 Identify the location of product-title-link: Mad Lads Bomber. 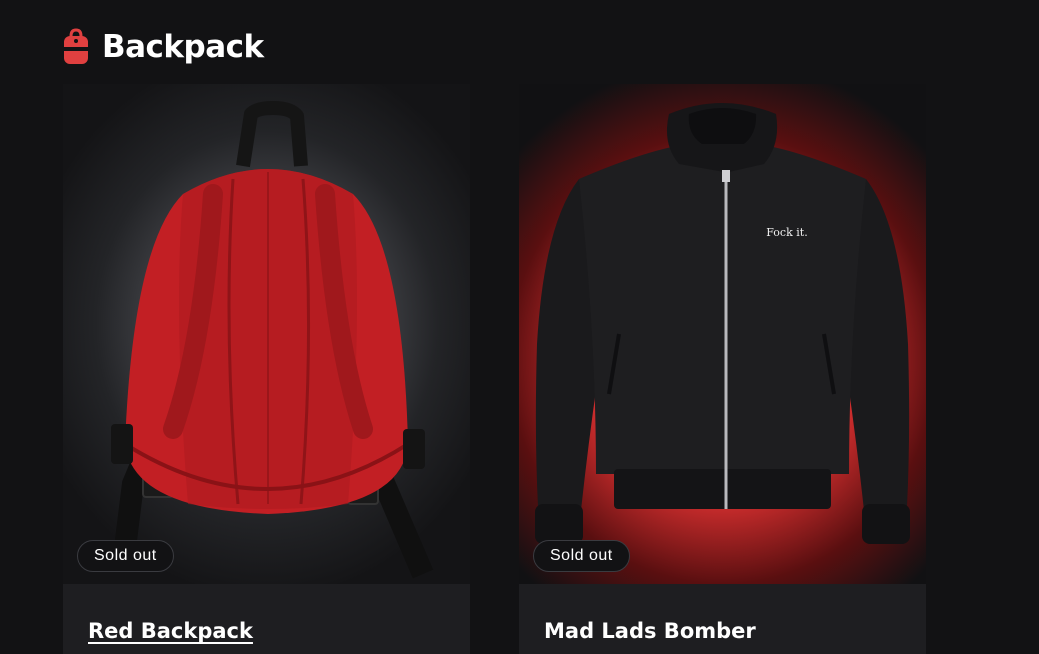
(650, 631).